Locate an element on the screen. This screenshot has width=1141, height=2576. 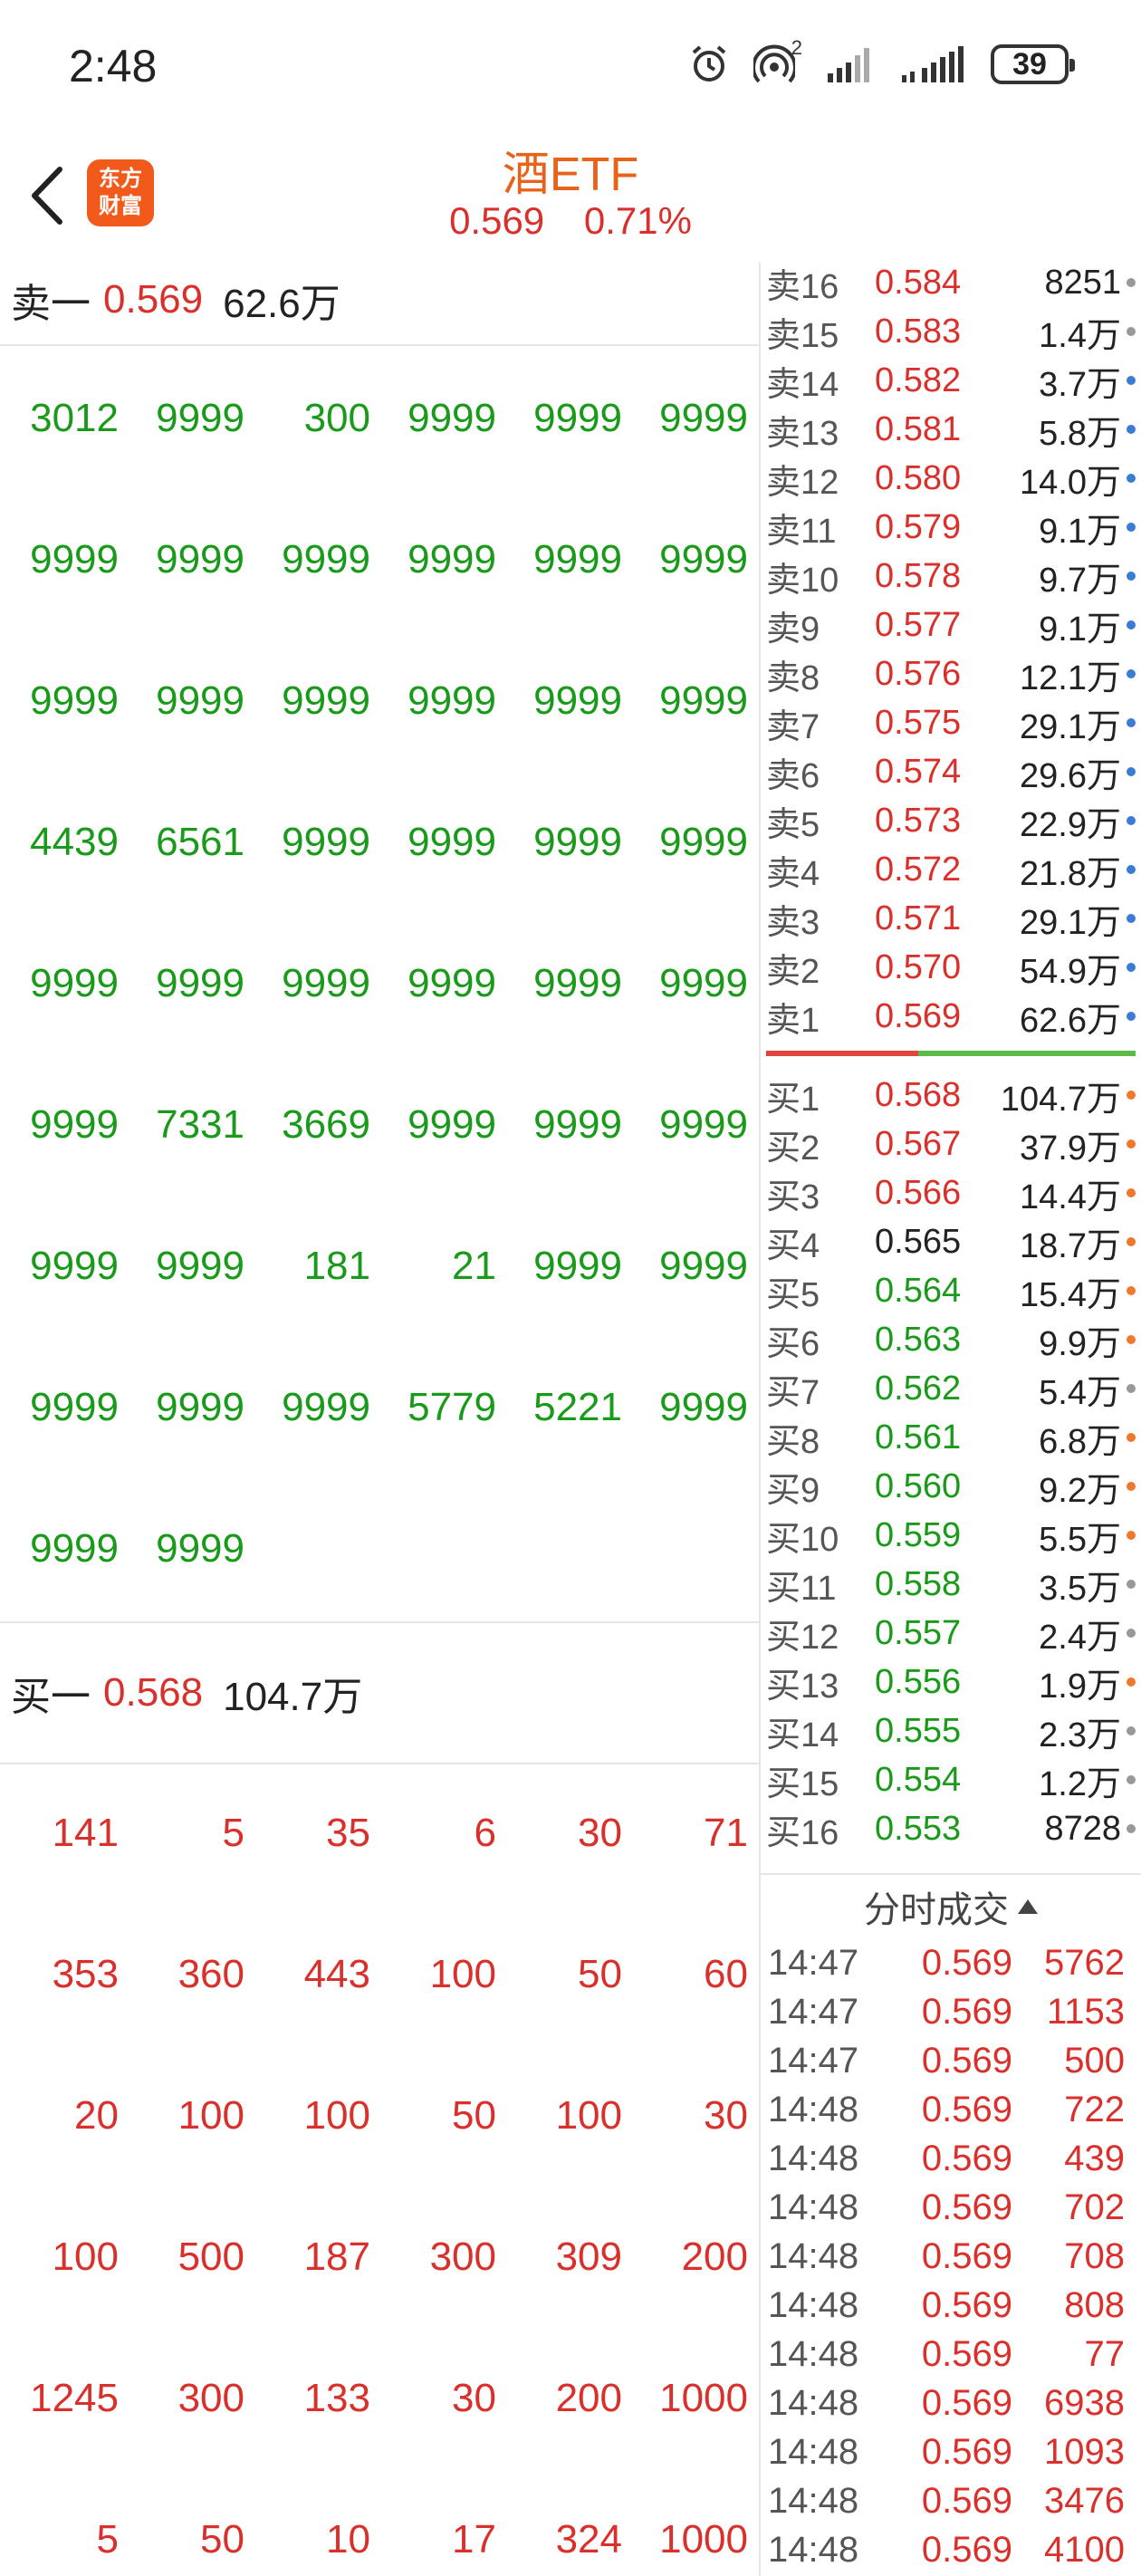
book-level-row: 买2 0.567 37.9万 is located at coordinates (953, 1144).